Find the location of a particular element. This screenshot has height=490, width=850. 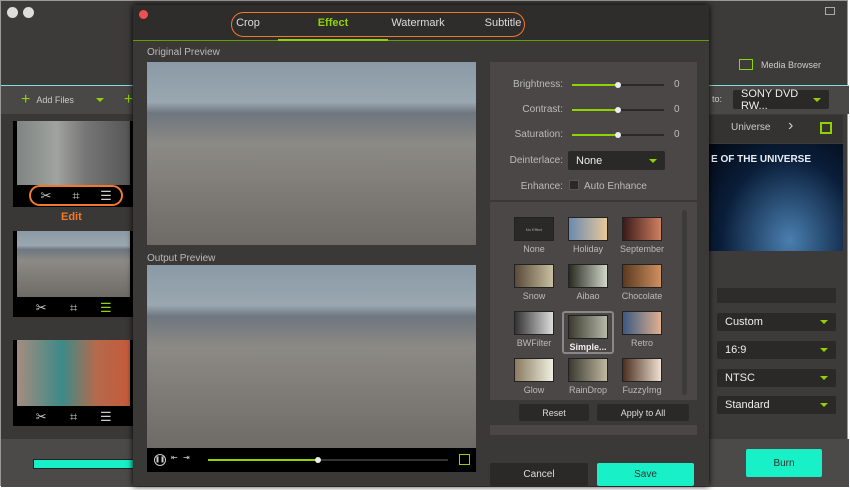

cancel-button: Cancel is located at coordinates (539, 474).